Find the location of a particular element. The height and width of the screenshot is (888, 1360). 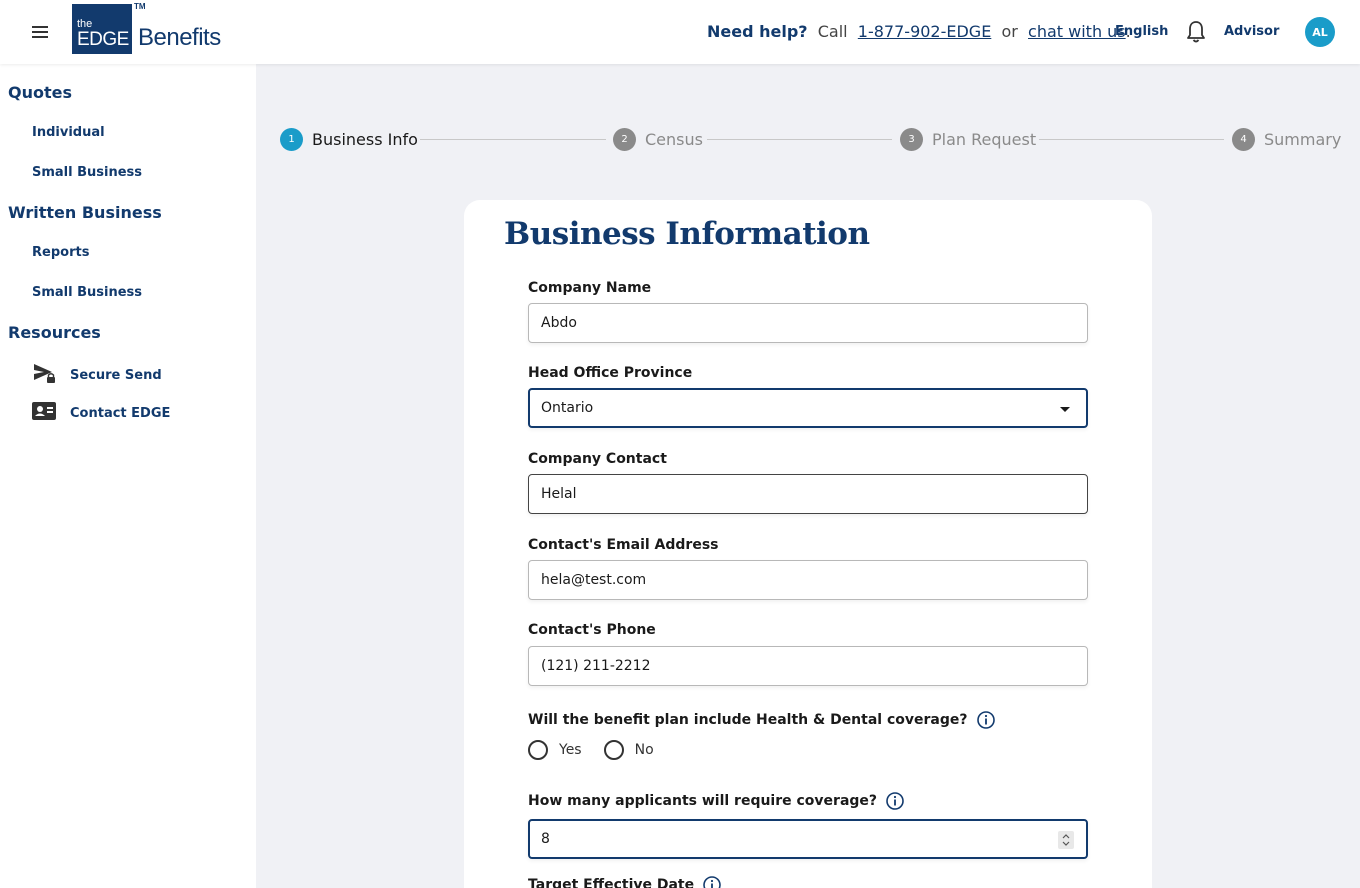

province-select: Ontario is located at coordinates (808, 408).